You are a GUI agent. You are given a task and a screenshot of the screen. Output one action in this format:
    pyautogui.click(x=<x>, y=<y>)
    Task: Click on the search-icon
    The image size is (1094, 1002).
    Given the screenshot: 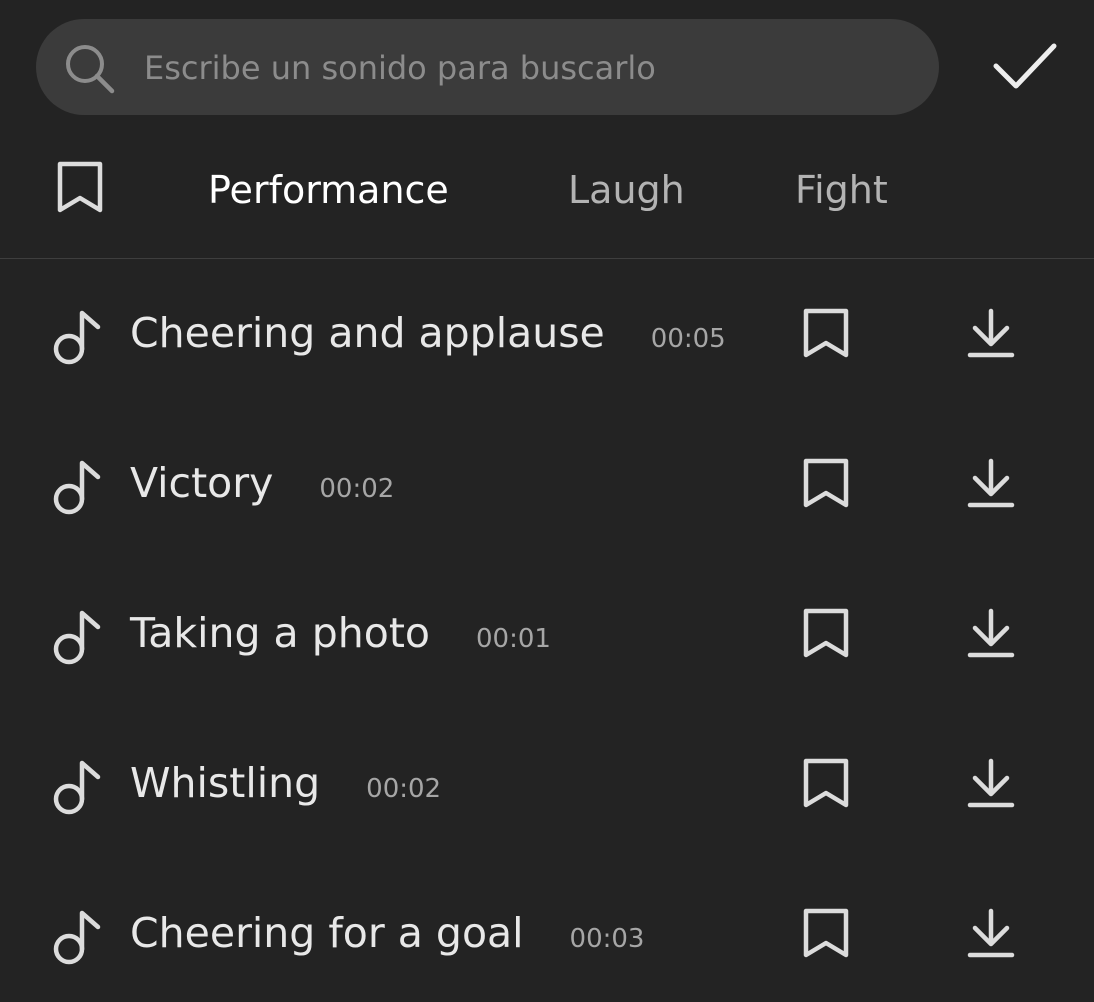 What is the action you would take?
    pyautogui.click(x=90, y=69)
    